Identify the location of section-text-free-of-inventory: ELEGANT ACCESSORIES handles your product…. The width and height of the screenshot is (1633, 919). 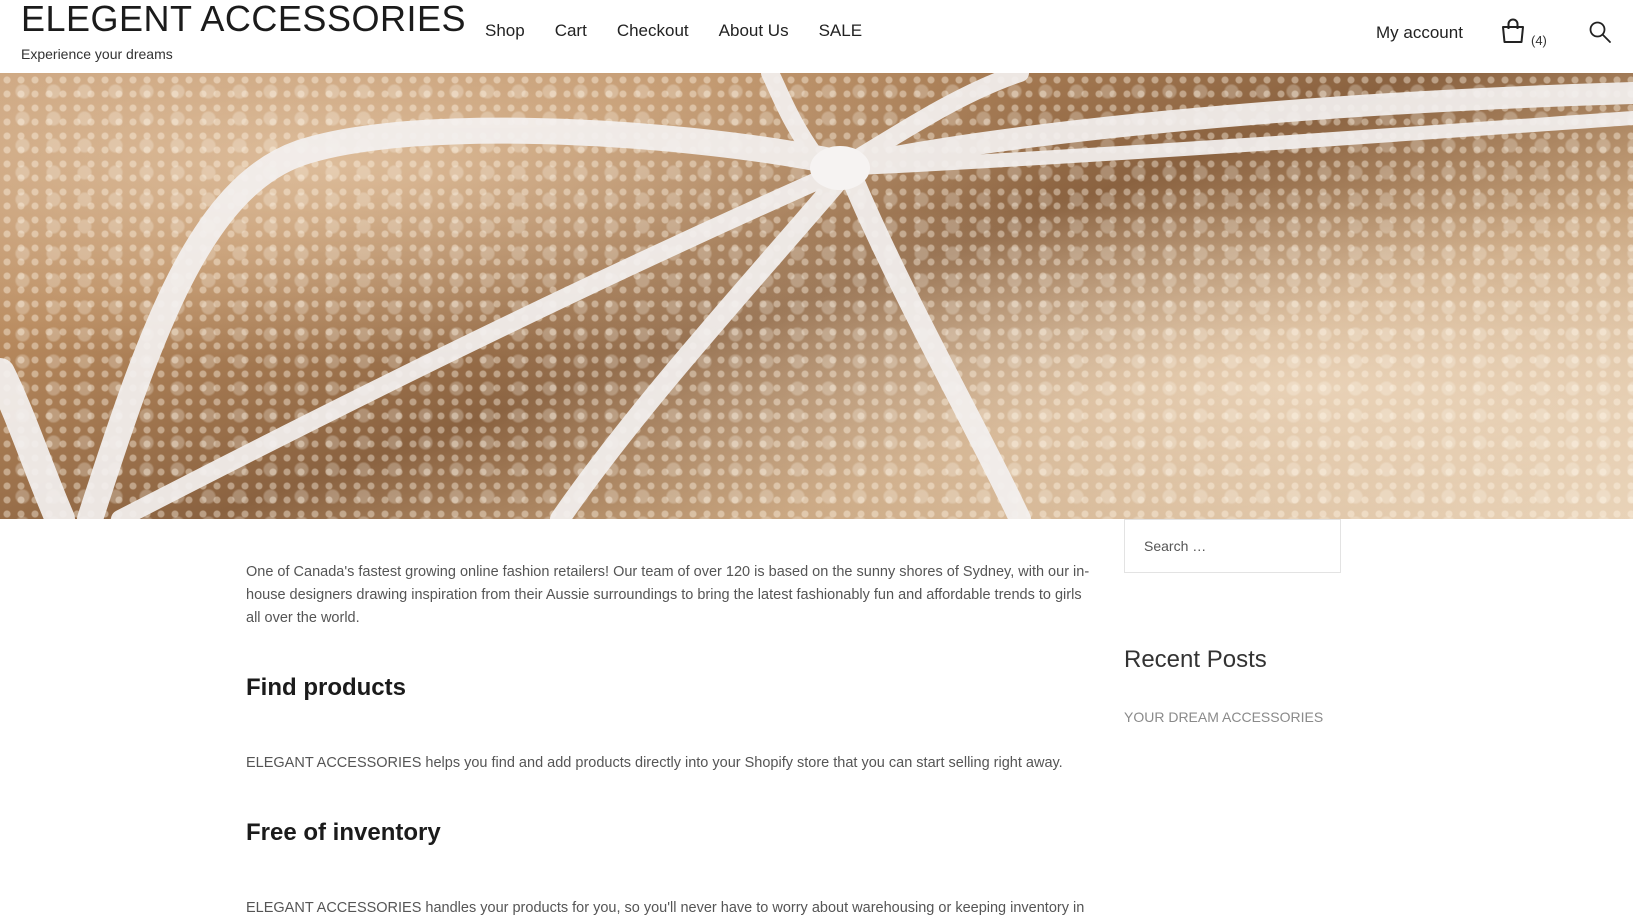
(665, 908).